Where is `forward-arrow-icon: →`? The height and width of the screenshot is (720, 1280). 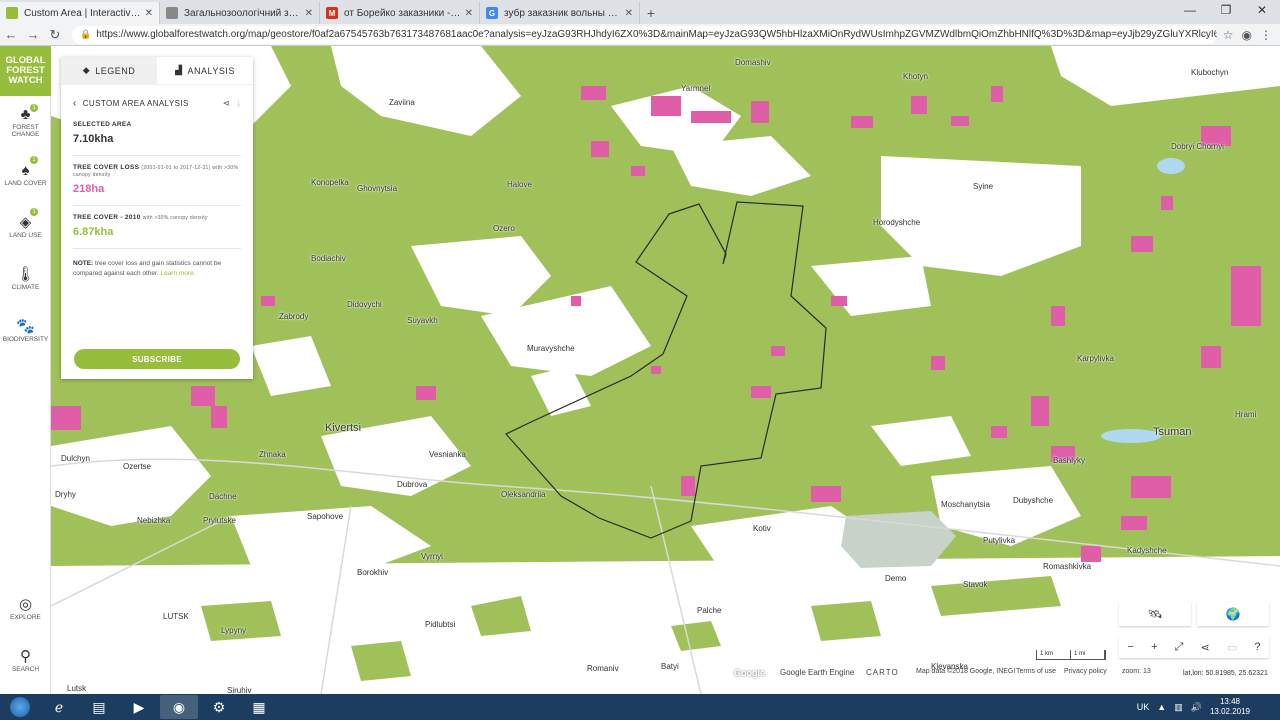
forward-arrow-icon: → is located at coordinates (33, 34).